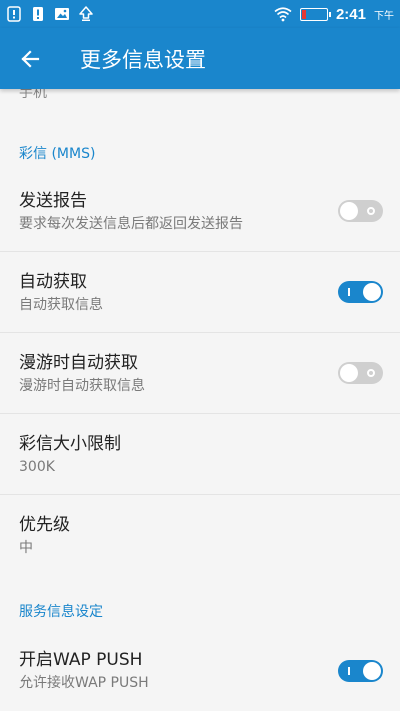 This screenshot has height=711, width=400. I want to click on arrow-back-icon, so click(30, 58).